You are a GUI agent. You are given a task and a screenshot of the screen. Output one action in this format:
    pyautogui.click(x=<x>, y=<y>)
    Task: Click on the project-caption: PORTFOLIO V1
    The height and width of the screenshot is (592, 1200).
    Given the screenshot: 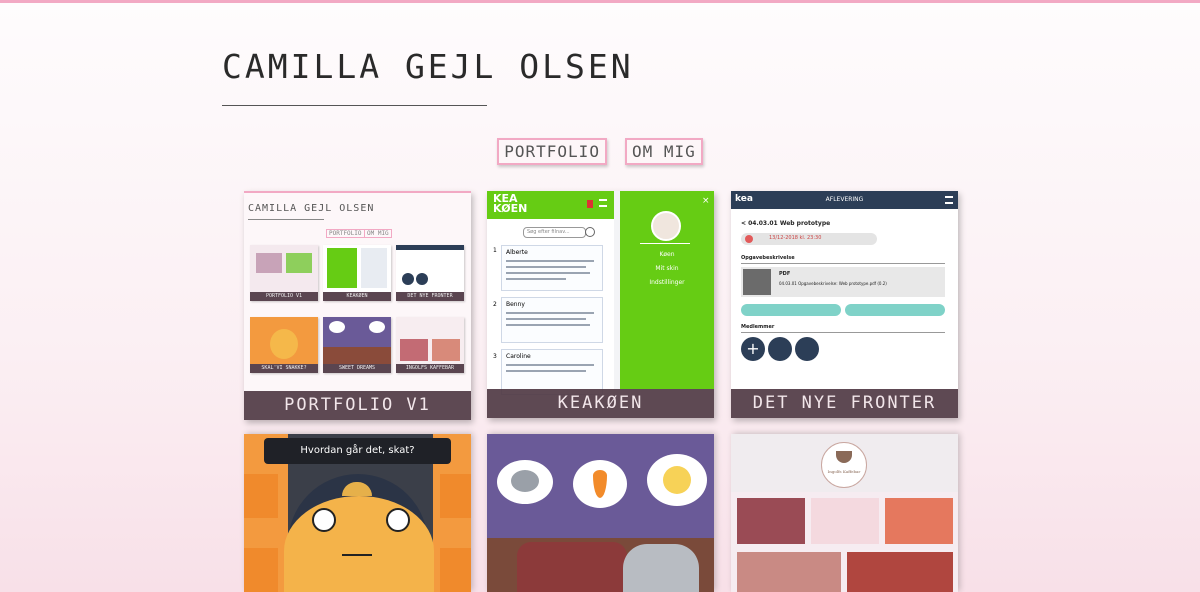 What is the action you would take?
    pyautogui.click(x=357, y=405)
    